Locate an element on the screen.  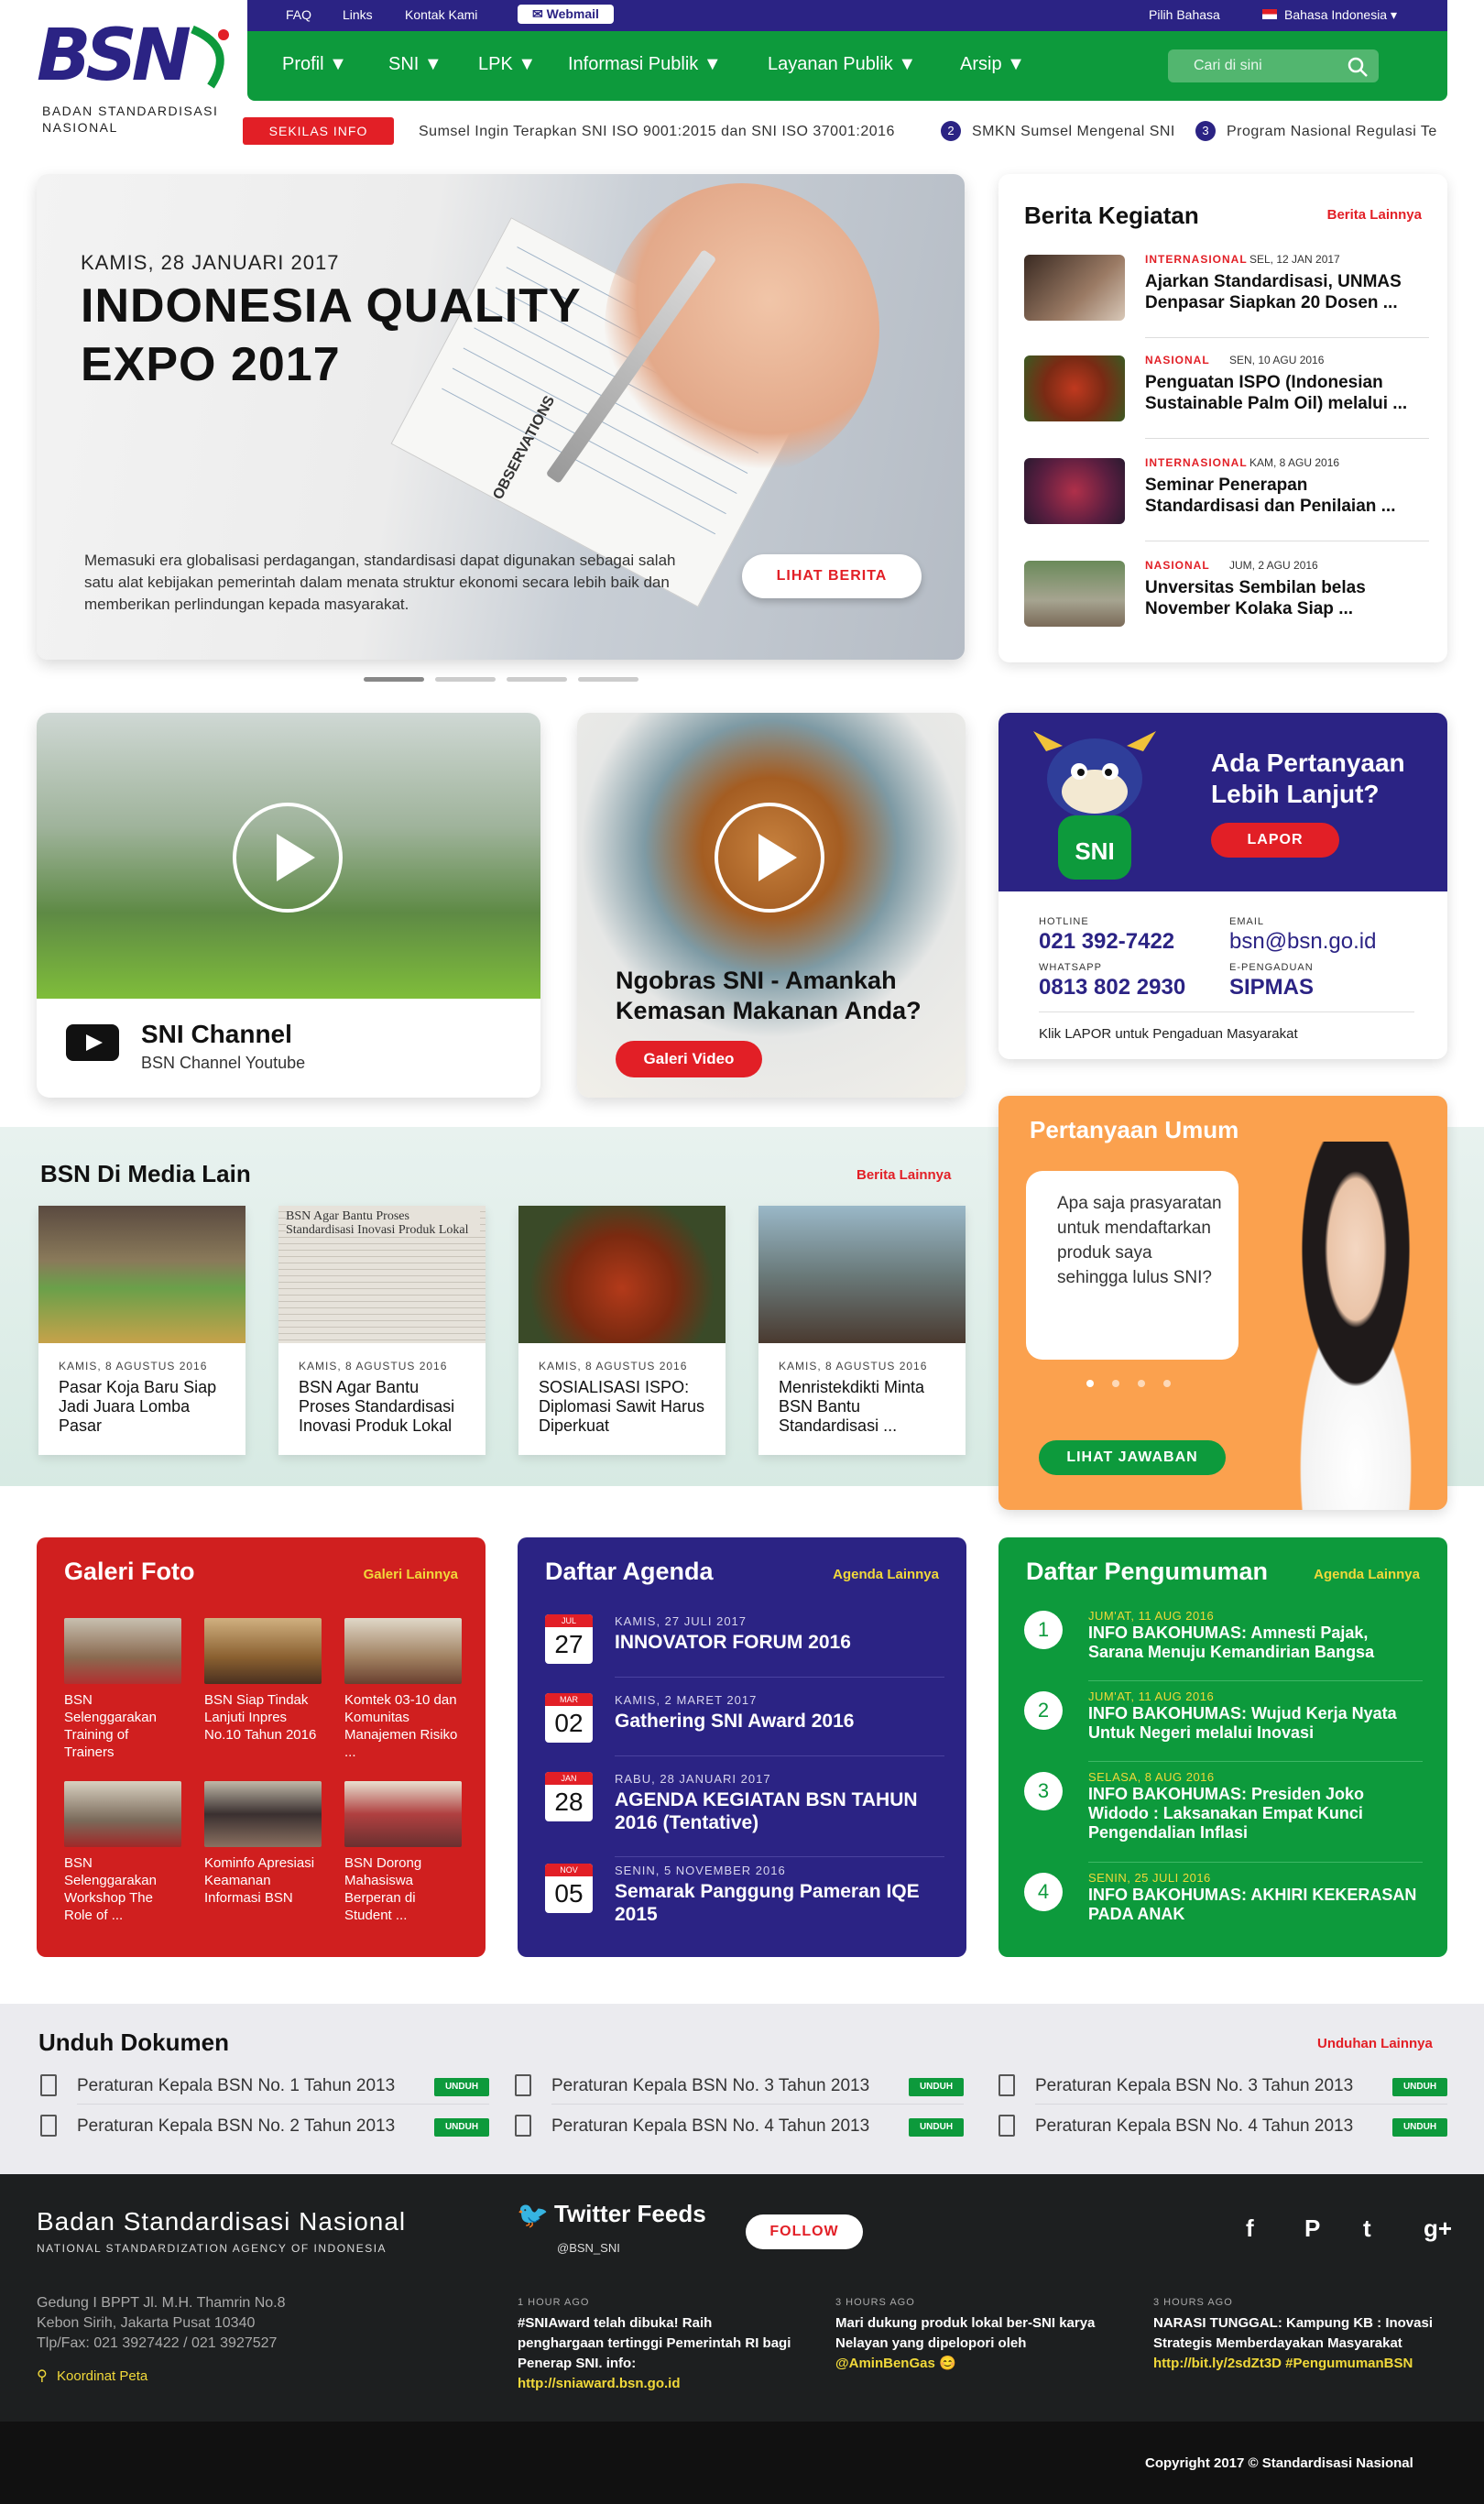
pengumuman-more-link: Agenda Lainnya is located at coordinates (1367, 1575).